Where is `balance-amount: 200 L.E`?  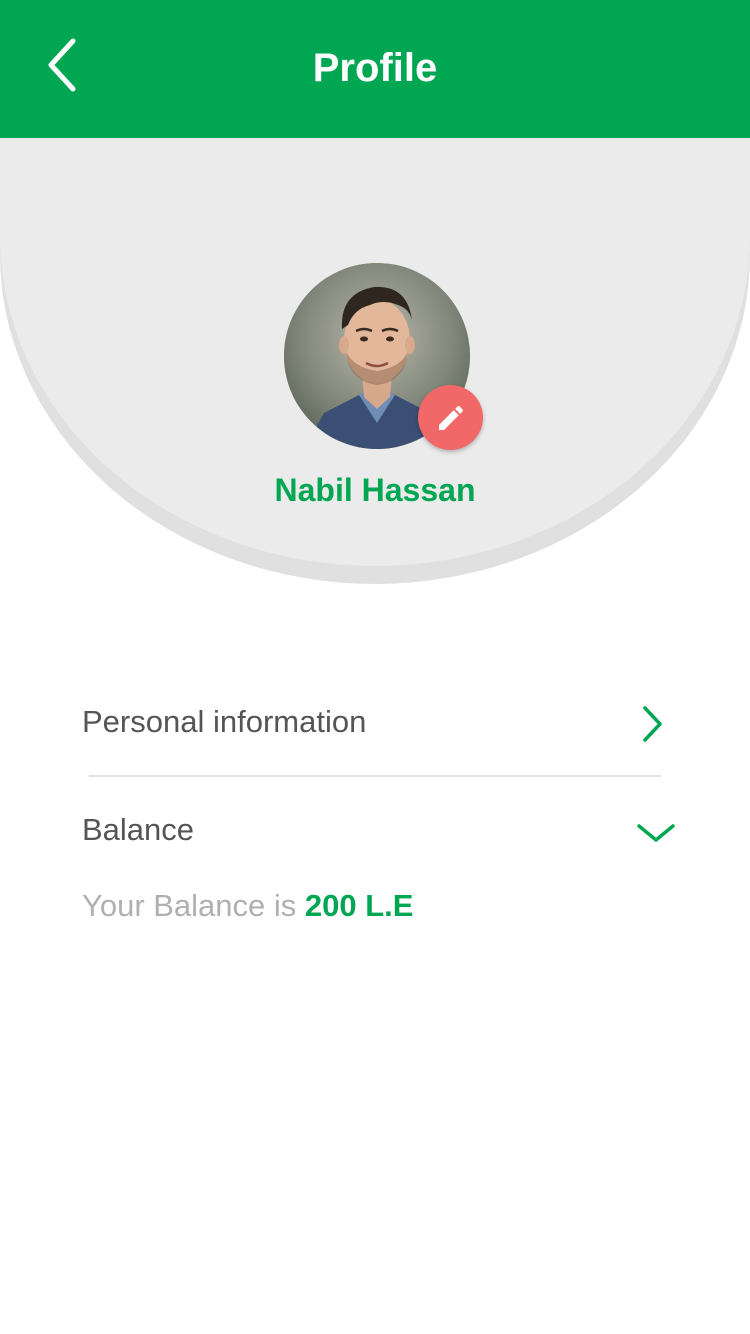 balance-amount: 200 L.E is located at coordinates (359, 905).